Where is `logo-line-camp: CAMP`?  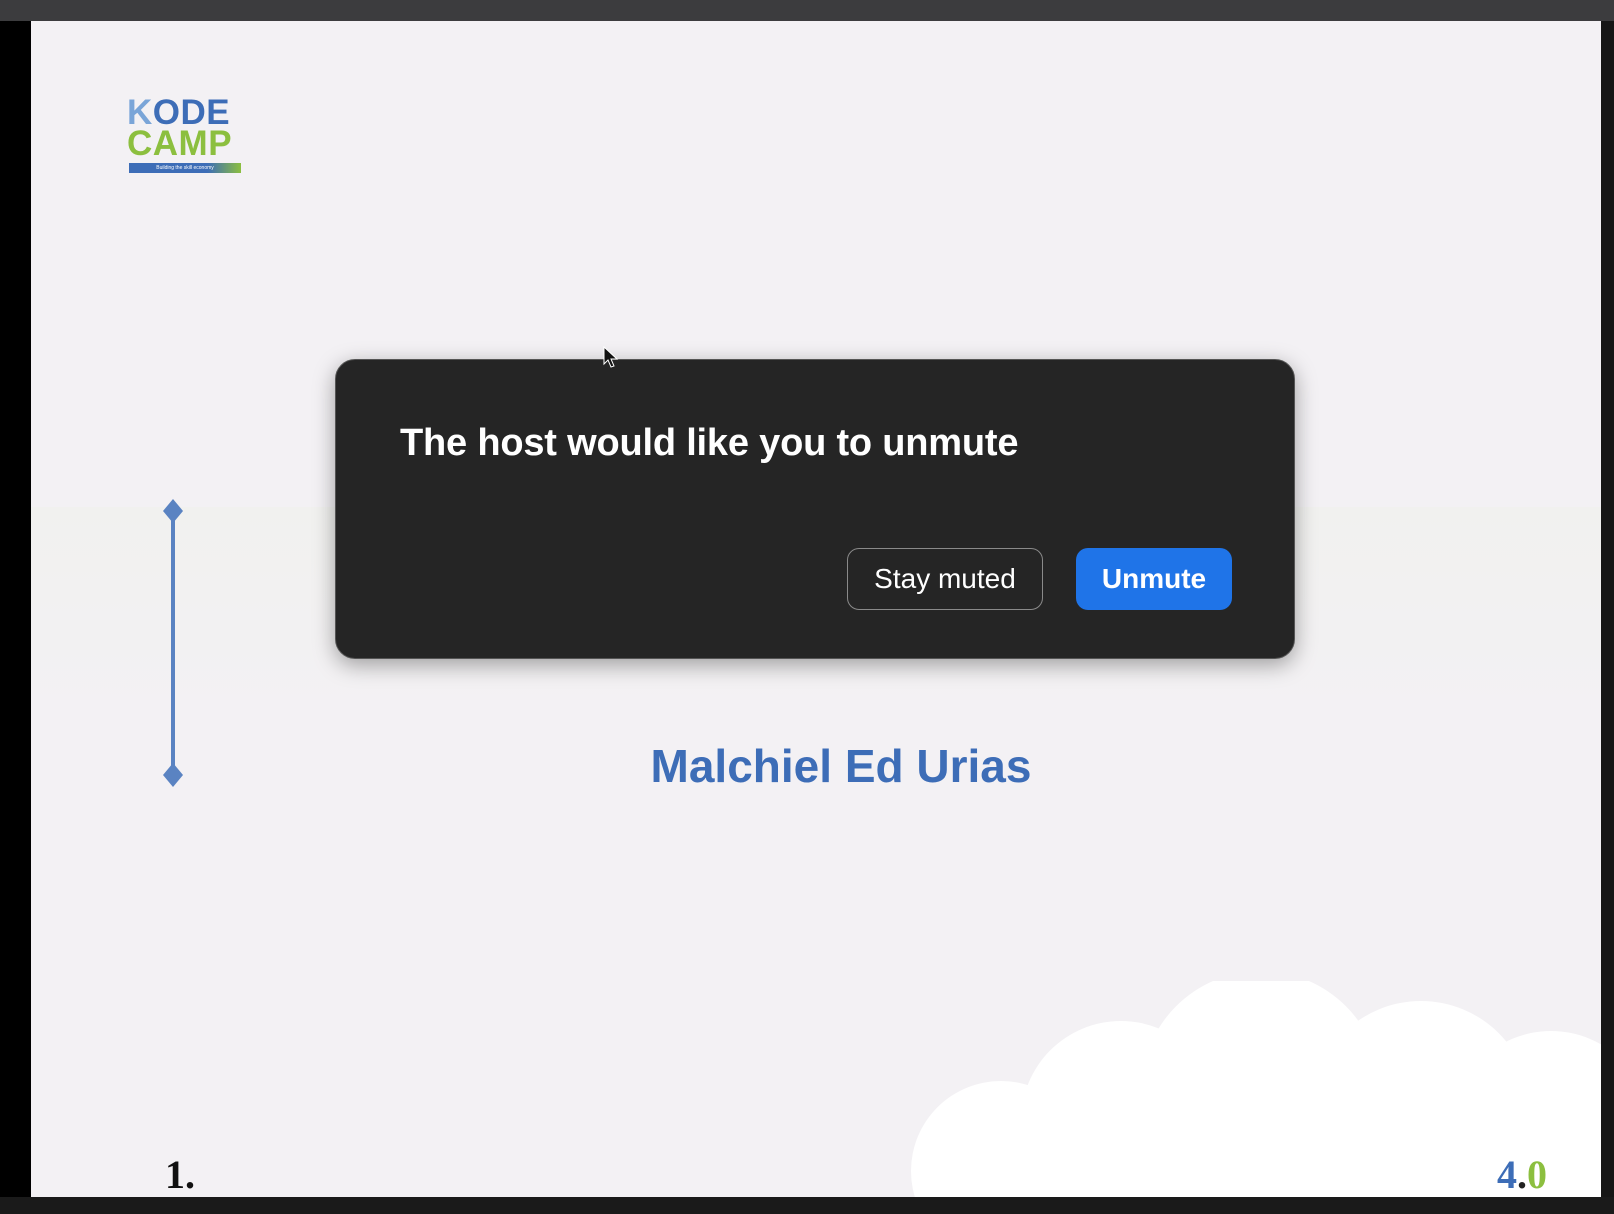
logo-line-camp: CAMP is located at coordinates (180, 143).